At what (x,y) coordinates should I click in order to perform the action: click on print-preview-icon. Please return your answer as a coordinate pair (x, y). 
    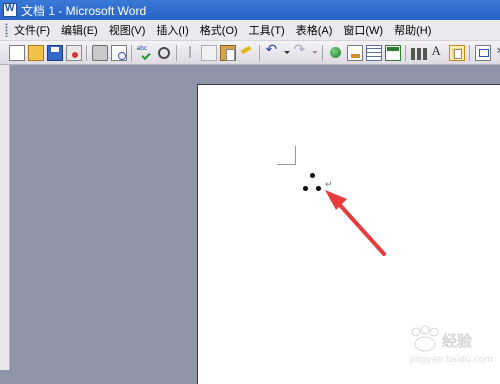
    Looking at the image, I should click on (119, 53).